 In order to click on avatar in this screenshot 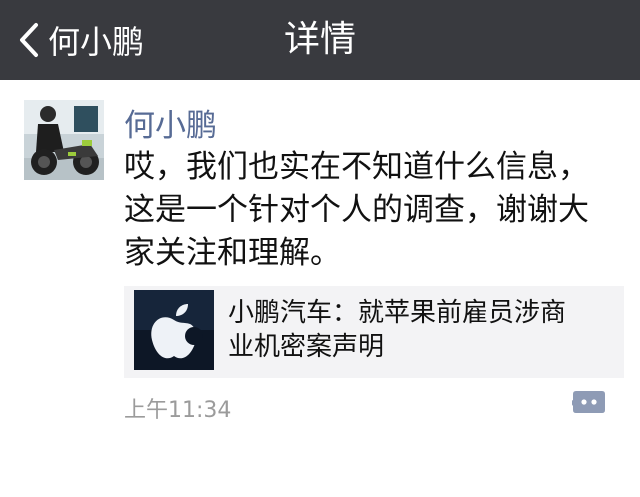, I will do `click(64, 140)`.